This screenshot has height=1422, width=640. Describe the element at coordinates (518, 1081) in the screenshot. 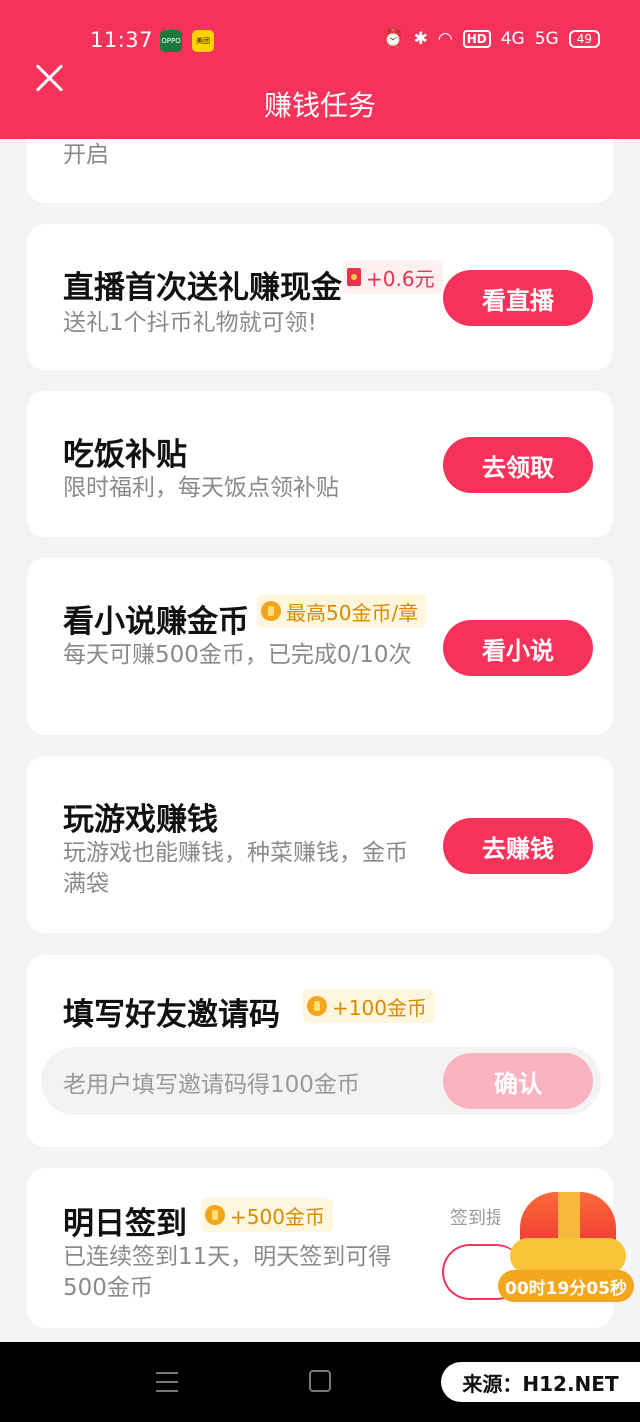

I see `confirm-button: 确认` at that location.